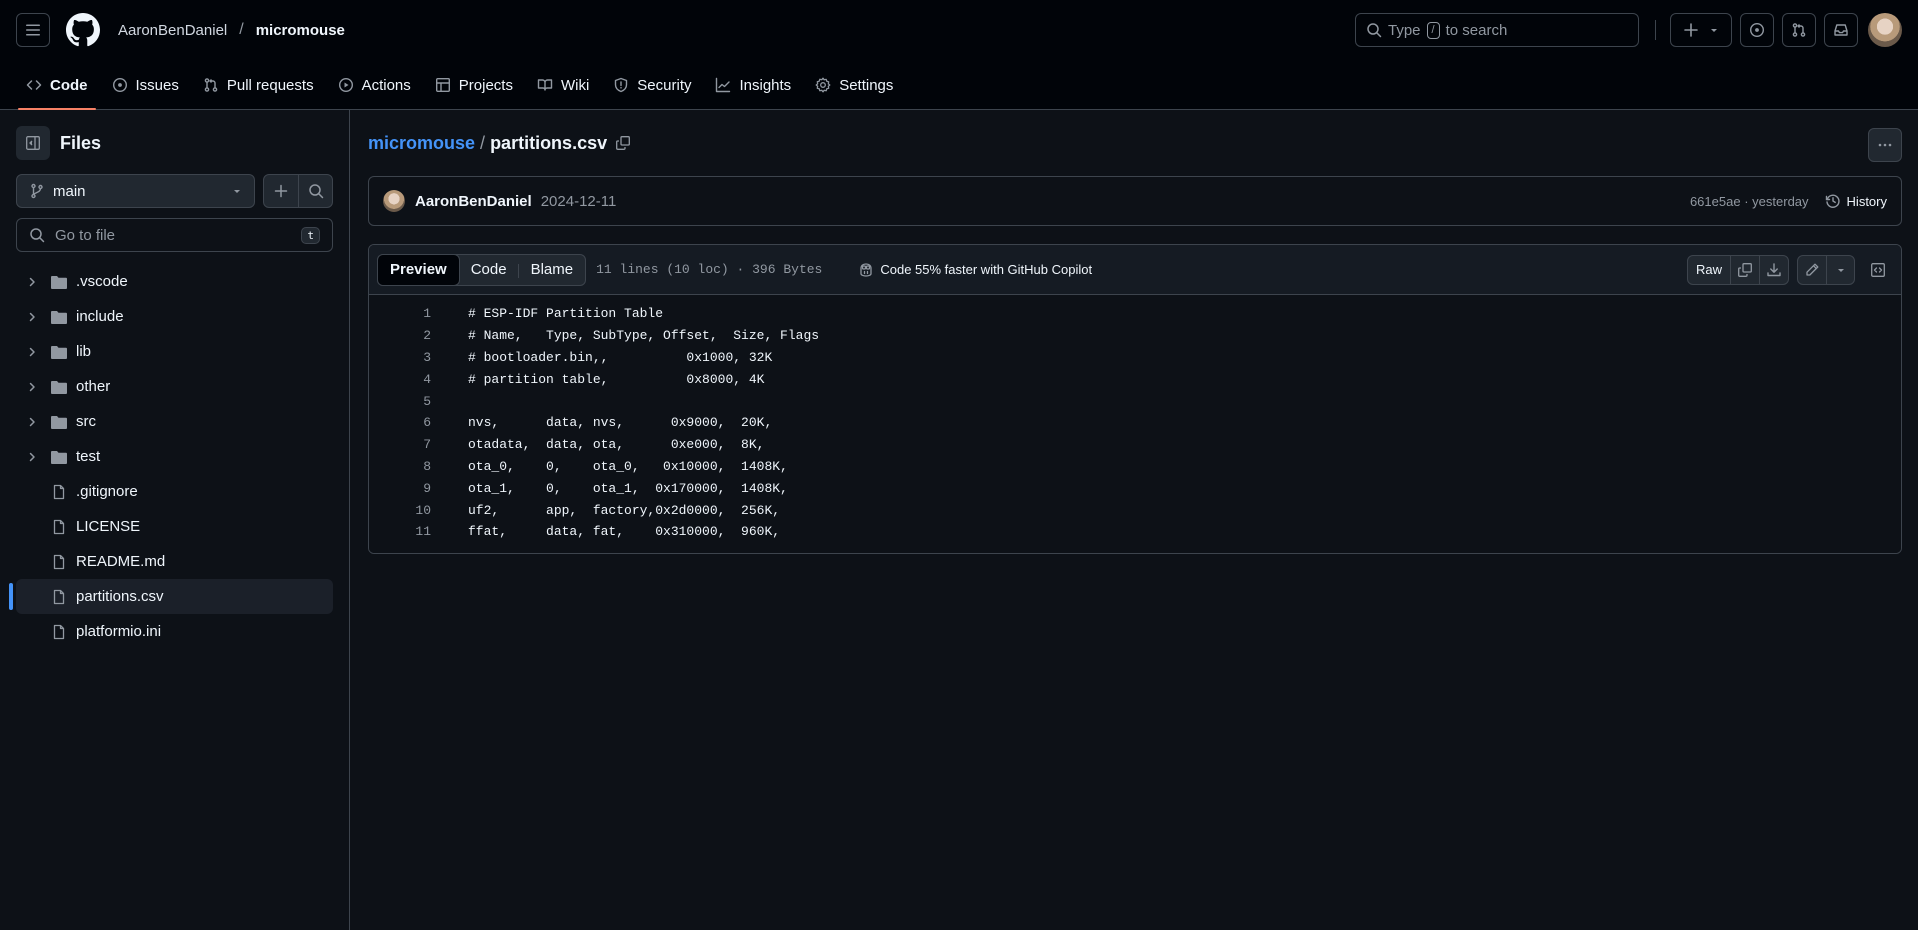 This screenshot has width=1918, height=930. I want to click on line-number: 3, so click(400, 357).